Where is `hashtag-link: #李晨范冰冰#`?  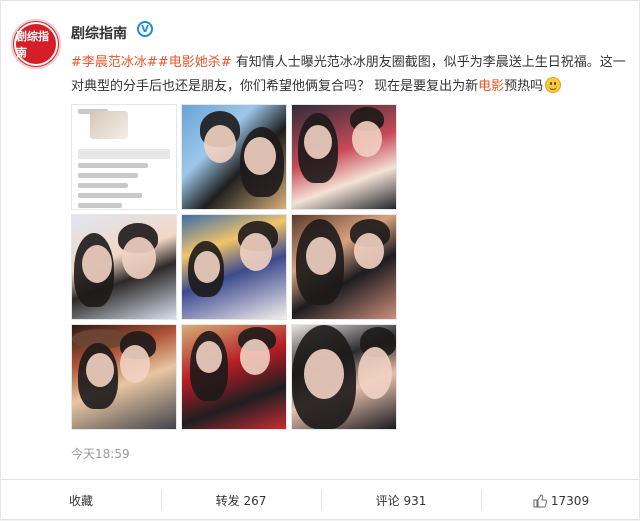 hashtag-link: #李晨范冰冰# is located at coordinates (114, 62).